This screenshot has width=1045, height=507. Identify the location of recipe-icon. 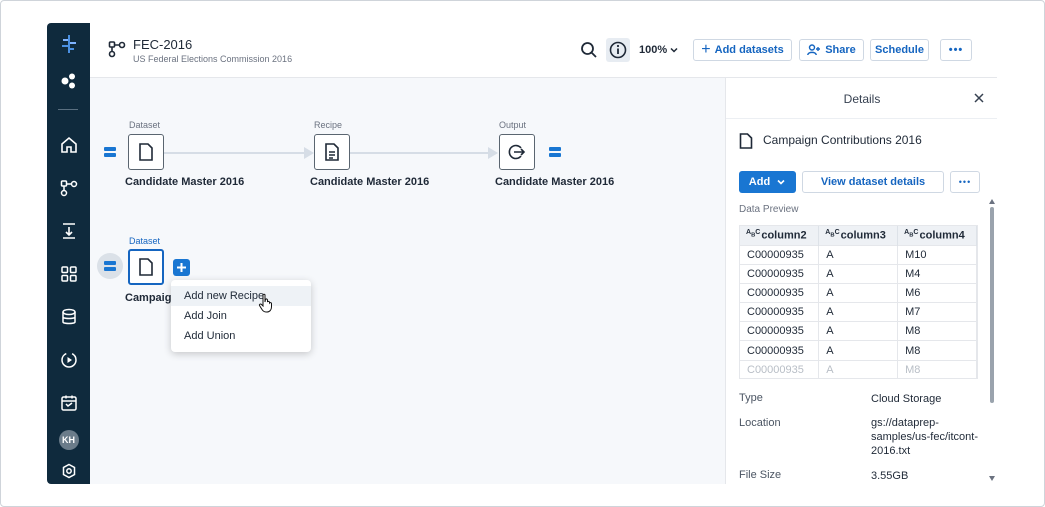
(332, 152).